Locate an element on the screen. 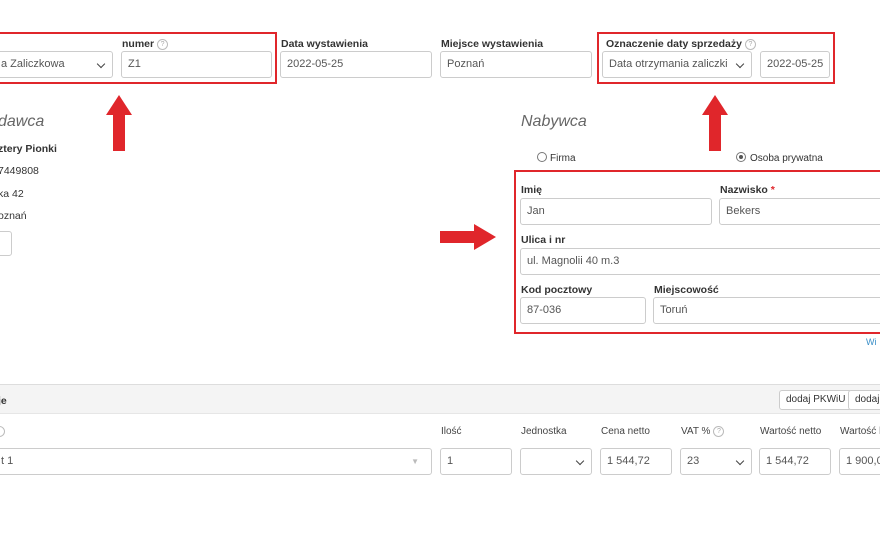 The height and width of the screenshot is (540, 880). first-name-value: Jan is located at coordinates (536, 211).